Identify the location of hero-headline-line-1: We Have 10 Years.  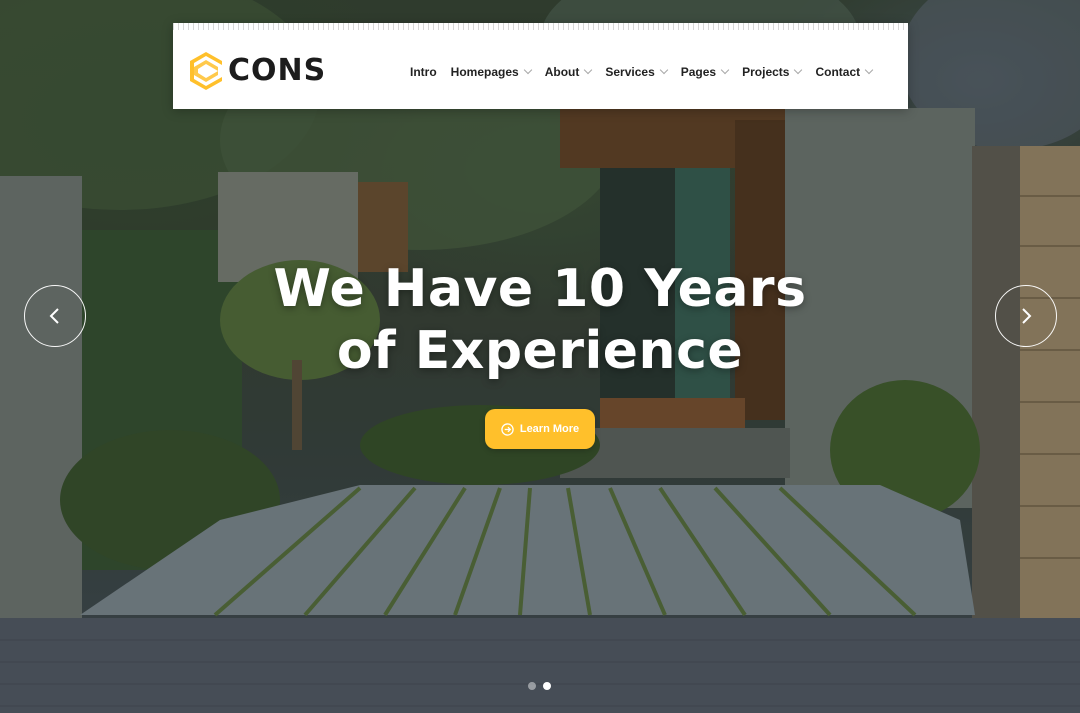
(540, 289).